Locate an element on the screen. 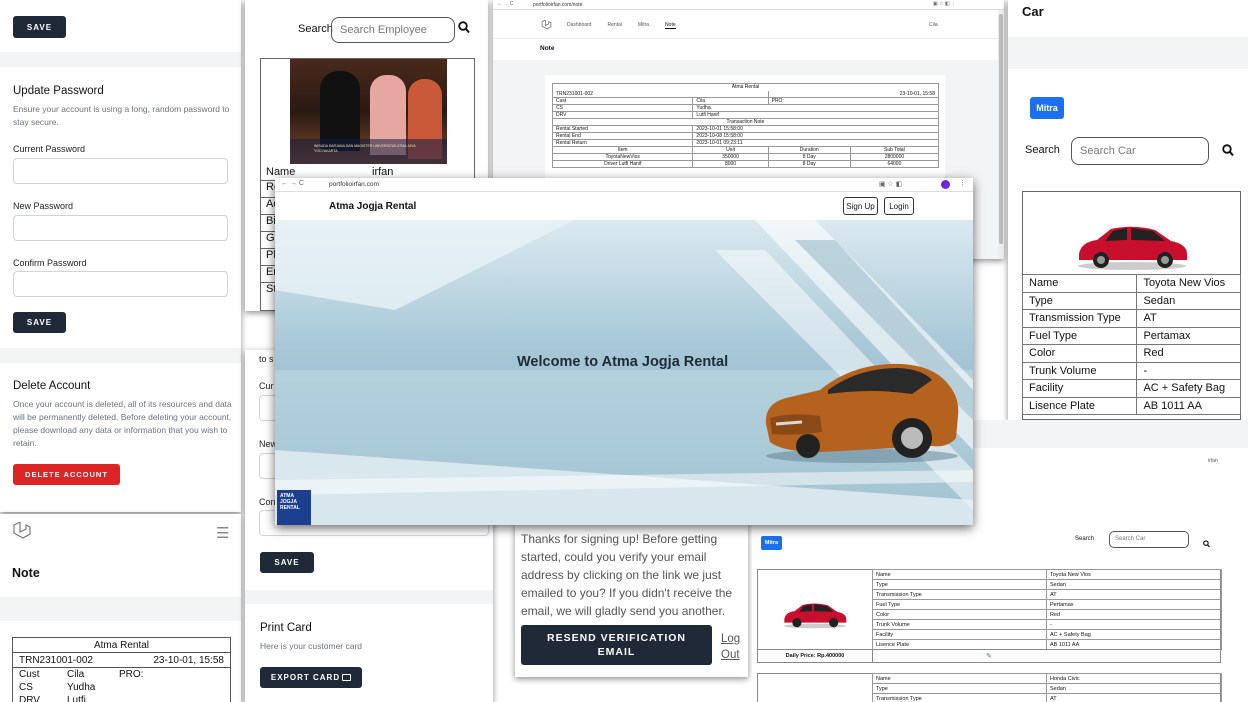 This screenshot has width=1248, height=702. delete-account-title: Delete Account is located at coordinates (52, 386).